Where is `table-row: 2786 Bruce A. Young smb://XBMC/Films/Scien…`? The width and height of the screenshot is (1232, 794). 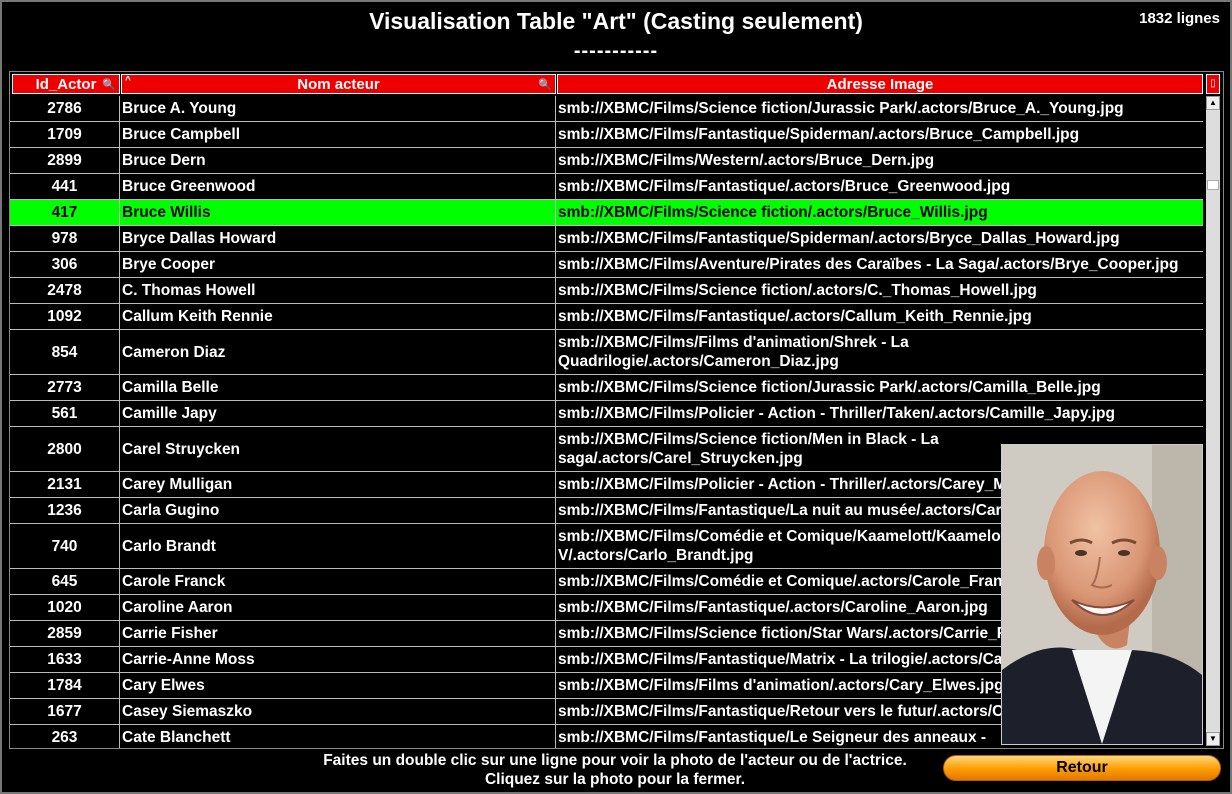 table-row: 2786 Bruce A. Young smb://XBMC/Films/Scien… is located at coordinates (606, 109).